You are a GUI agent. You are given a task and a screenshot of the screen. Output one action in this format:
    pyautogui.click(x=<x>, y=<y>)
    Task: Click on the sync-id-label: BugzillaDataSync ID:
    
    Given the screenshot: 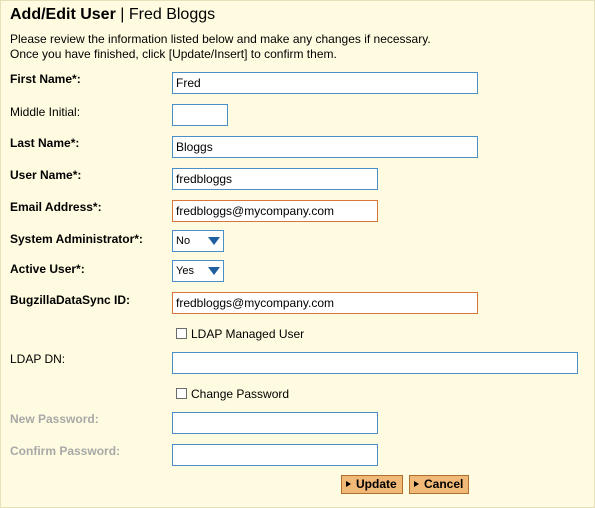 What is the action you would take?
    pyautogui.click(x=70, y=300)
    